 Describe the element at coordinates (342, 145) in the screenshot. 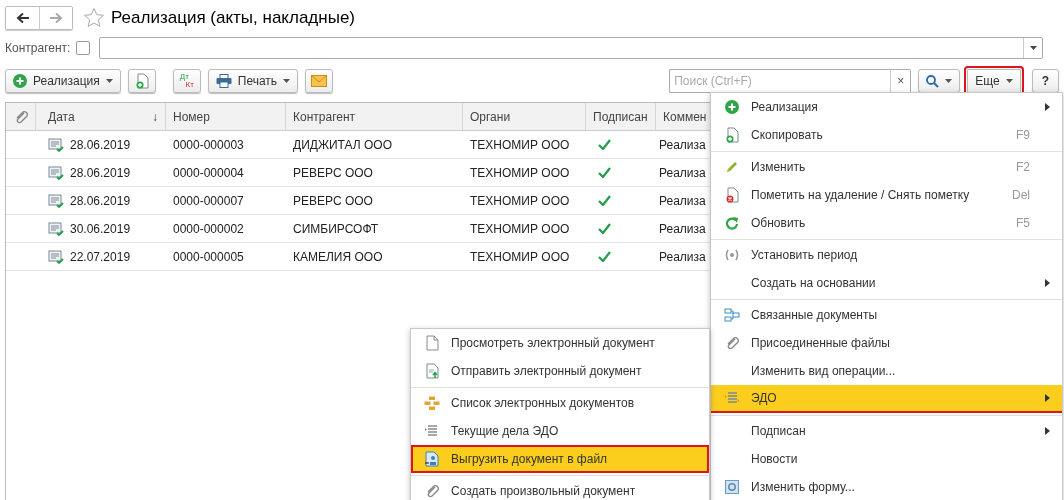

I see `table-cell-text: ДИДЖИТАЛ ООО` at that location.